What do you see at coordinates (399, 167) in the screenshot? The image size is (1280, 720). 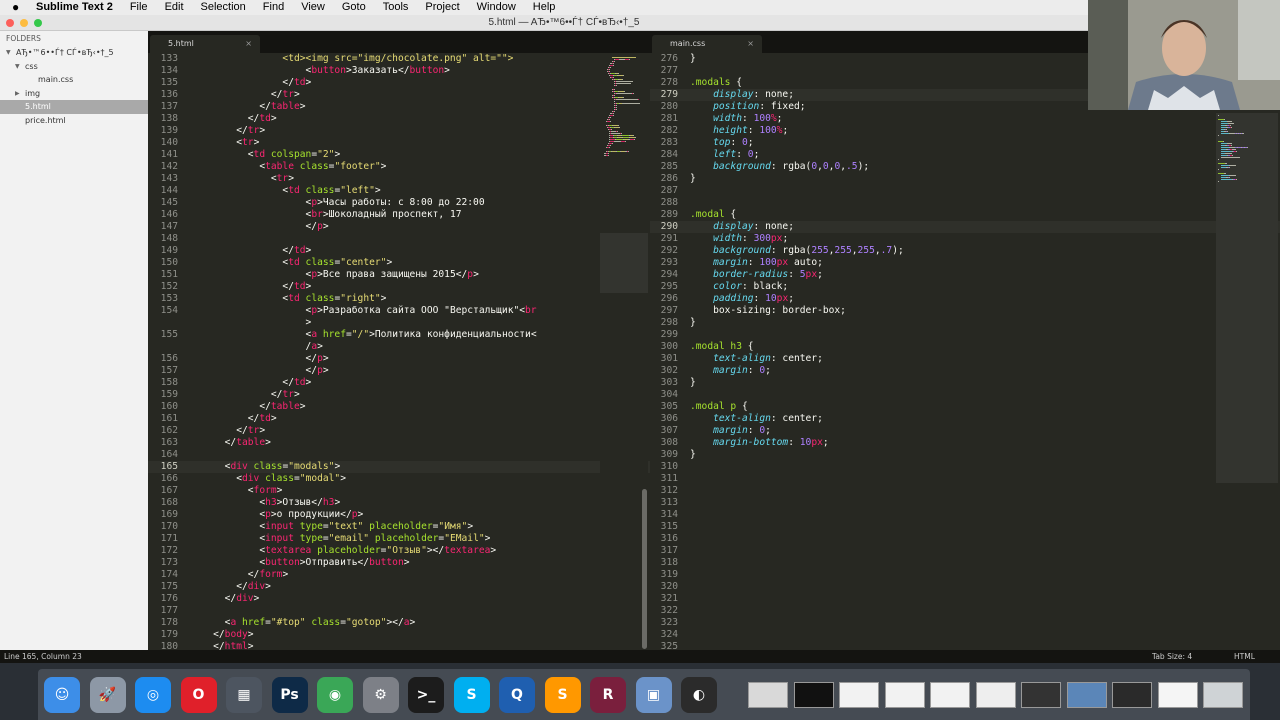 I see `code-line: 142 <table class="footer">` at bounding box center [399, 167].